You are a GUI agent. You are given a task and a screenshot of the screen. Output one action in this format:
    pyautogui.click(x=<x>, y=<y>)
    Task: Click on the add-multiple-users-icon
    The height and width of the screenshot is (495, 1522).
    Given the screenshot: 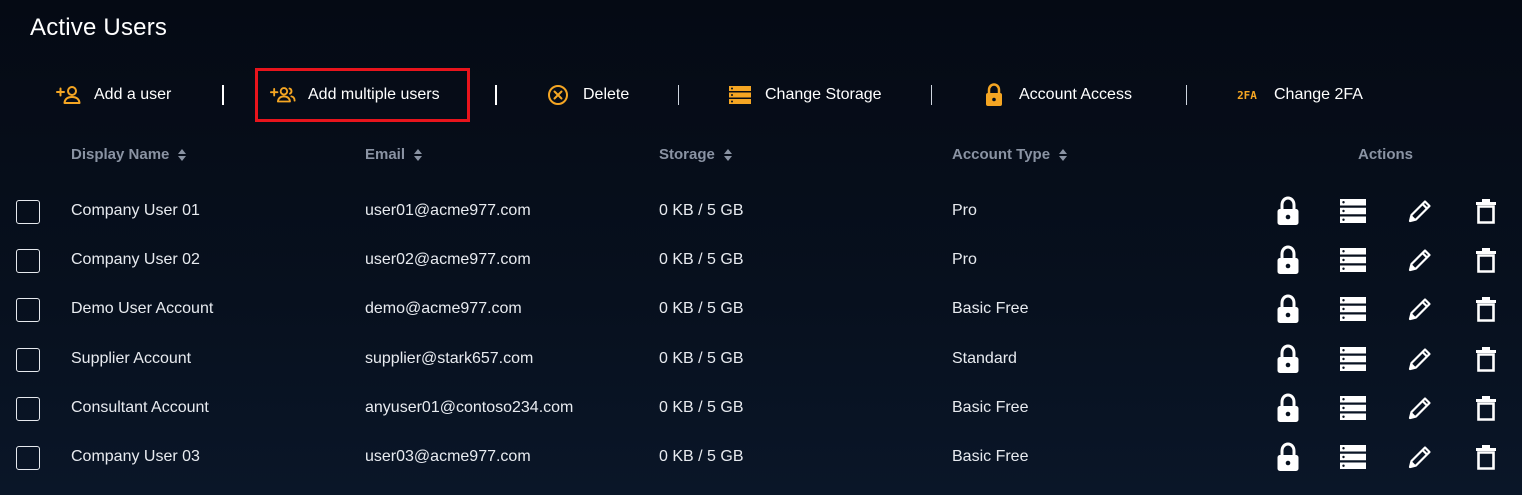 What is the action you would take?
    pyautogui.click(x=283, y=95)
    